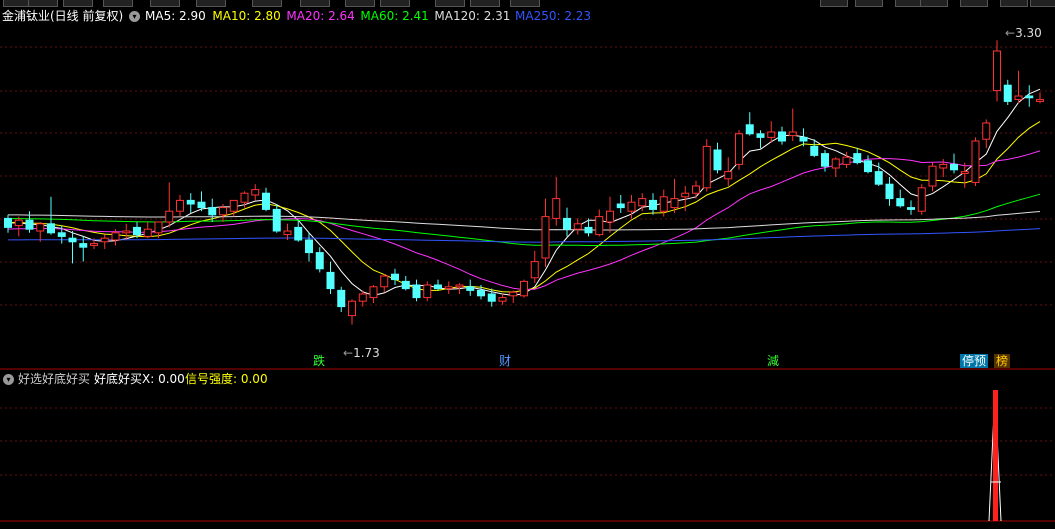 This screenshot has height=529, width=1055. Describe the element at coordinates (1023, 33) in the screenshot. I see `high-price-label: ←3.30` at that location.